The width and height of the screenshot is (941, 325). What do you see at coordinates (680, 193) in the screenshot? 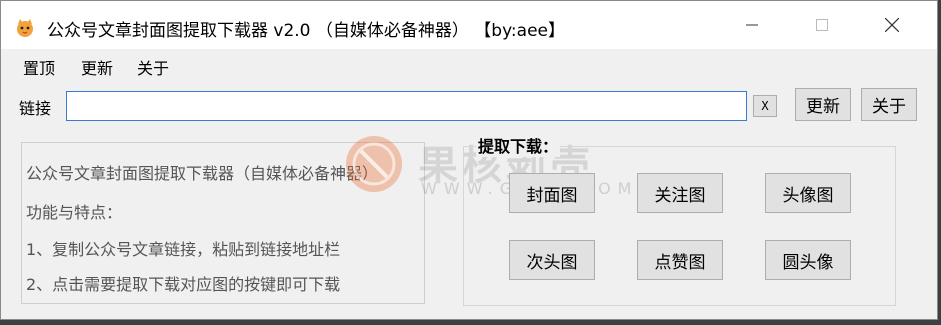
I see `follow-image-button: 关注图` at bounding box center [680, 193].